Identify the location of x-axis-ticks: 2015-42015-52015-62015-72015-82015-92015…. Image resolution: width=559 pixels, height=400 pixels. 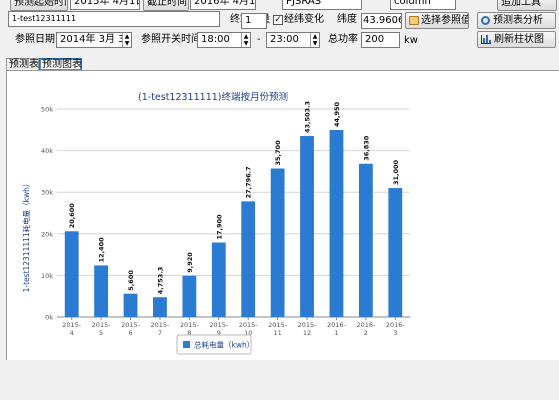
(233, 327).